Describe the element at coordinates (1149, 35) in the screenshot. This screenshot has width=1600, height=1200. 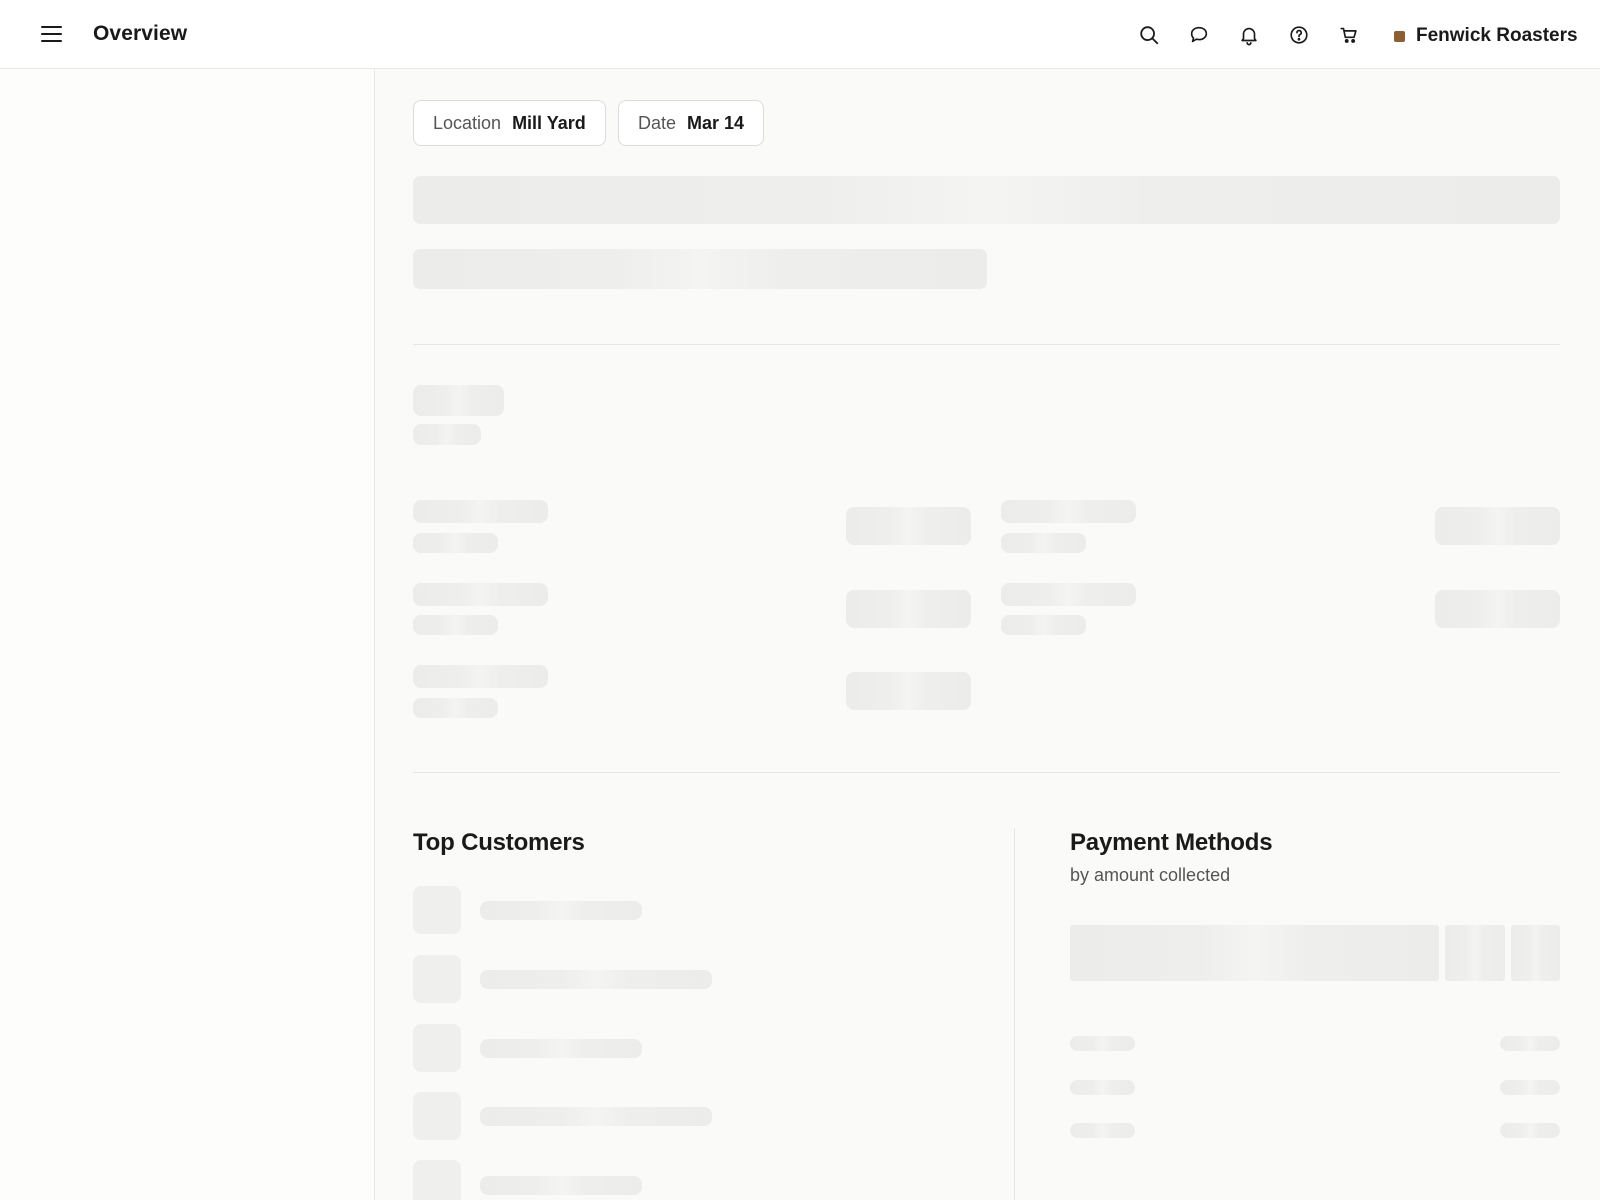
I see `search-icon` at that location.